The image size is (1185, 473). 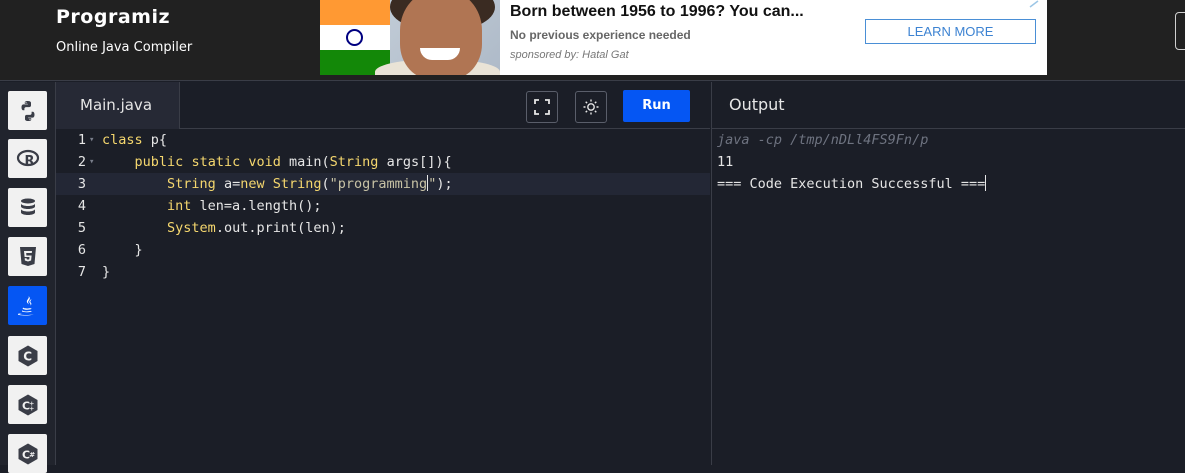 I want to click on sidebar-item-python, so click(x=27, y=110).